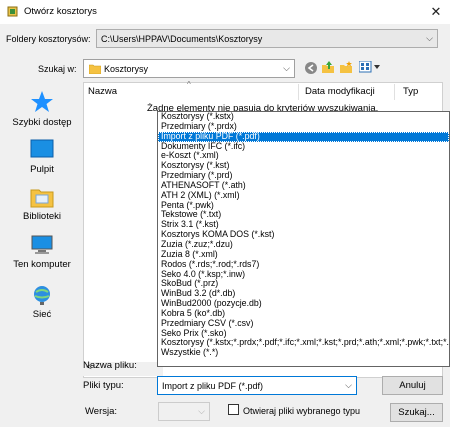  Describe the element at coordinates (184, 411) in the screenshot. I see `version-select: ⌵` at that location.